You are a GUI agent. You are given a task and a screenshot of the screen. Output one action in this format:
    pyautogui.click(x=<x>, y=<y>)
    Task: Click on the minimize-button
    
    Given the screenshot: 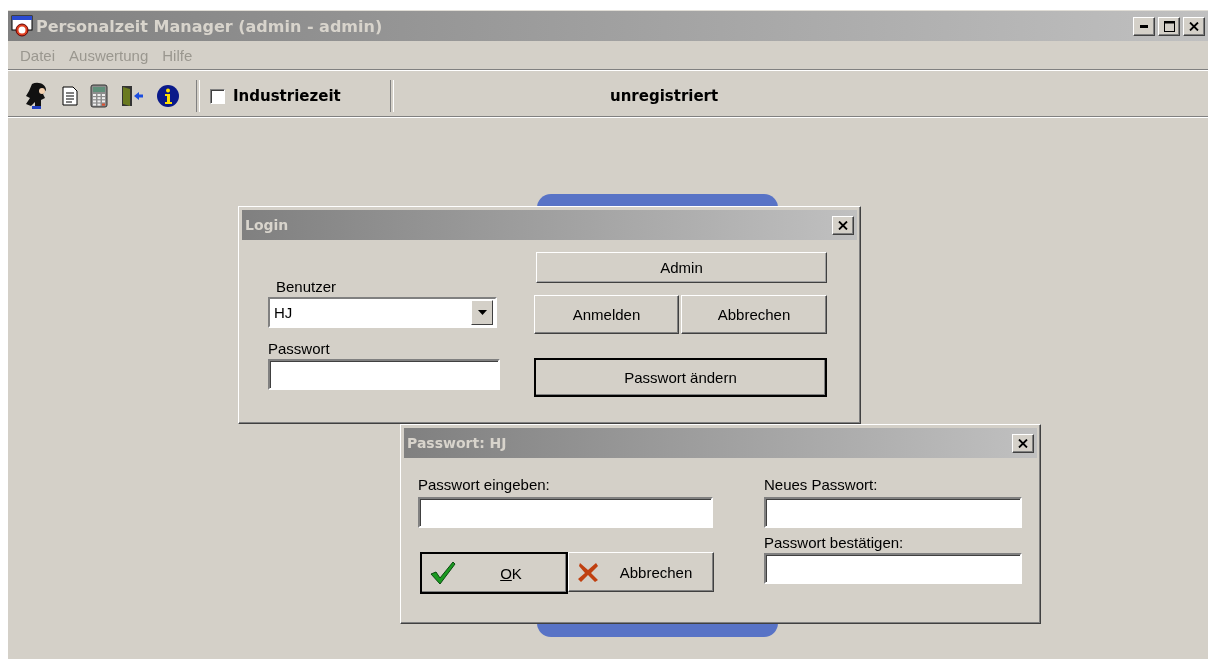 What is the action you would take?
    pyautogui.click(x=1144, y=26)
    